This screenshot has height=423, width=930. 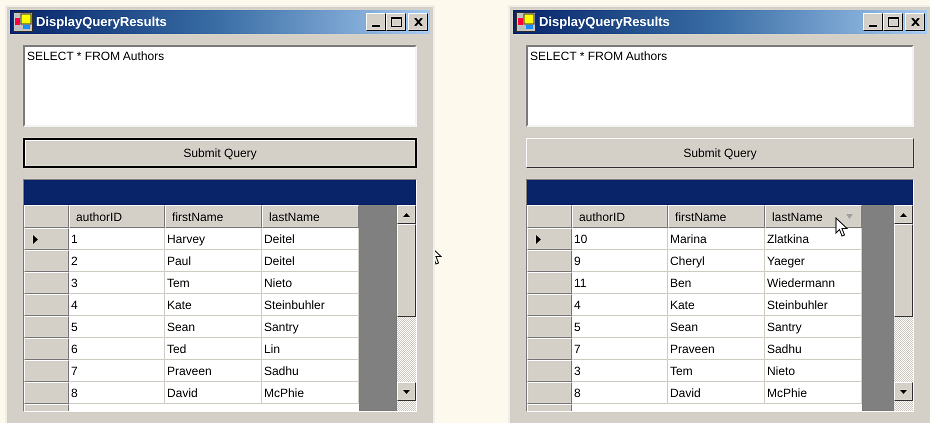 I want to click on table-cell: 2, so click(x=117, y=261).